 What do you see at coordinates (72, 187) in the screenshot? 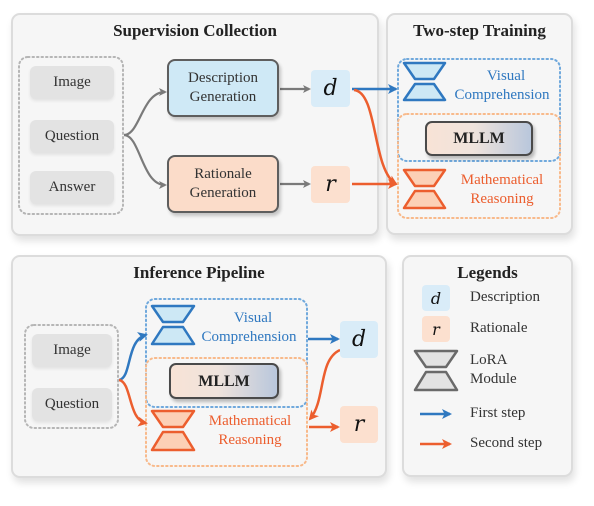
I see `supervision-input-answer: Answer` at bounding box center [72, 187].